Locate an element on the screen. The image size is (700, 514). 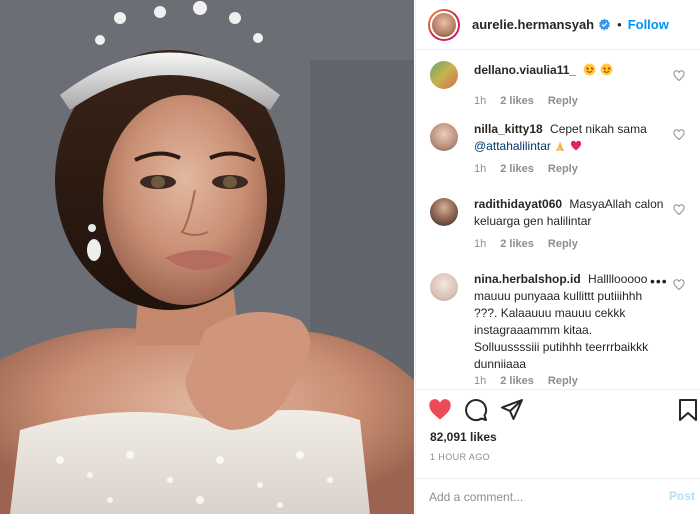
comment-username: dellano.viaulia11_ is located at coordinates (525, 70).